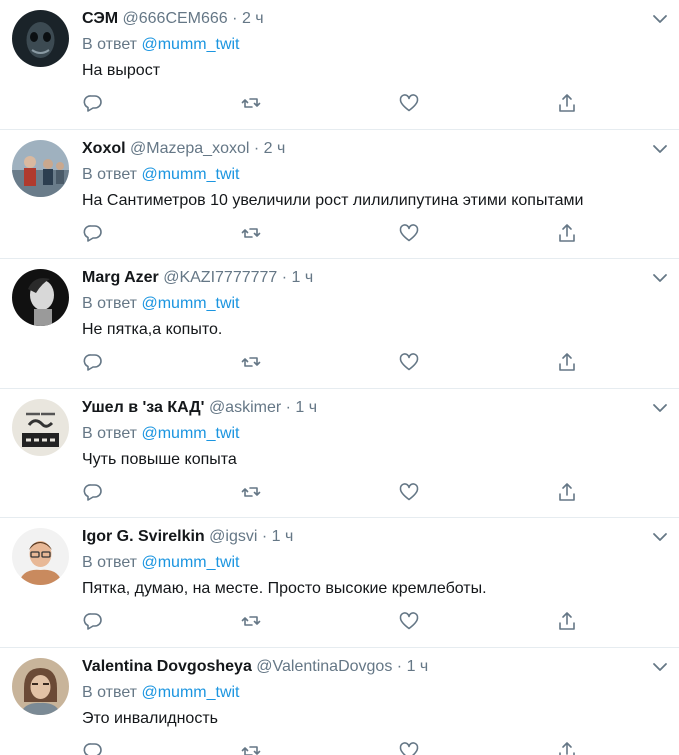 The image size is (679, 755). I want to click on woman-photo-avatar-icon, so click(40, 686).